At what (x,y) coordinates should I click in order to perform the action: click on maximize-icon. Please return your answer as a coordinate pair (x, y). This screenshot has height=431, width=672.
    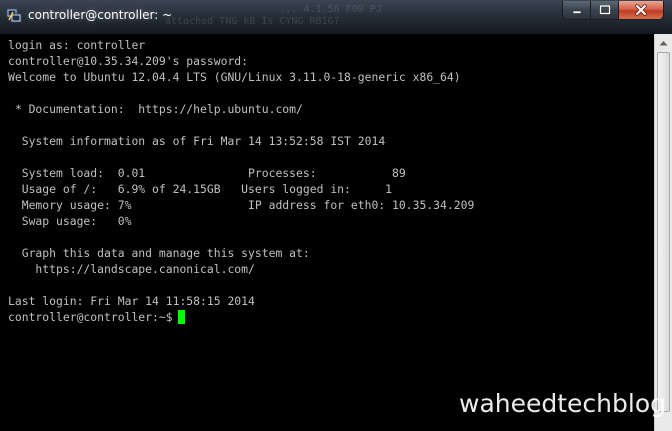
    Looking at the image, I should click on (604, 10).